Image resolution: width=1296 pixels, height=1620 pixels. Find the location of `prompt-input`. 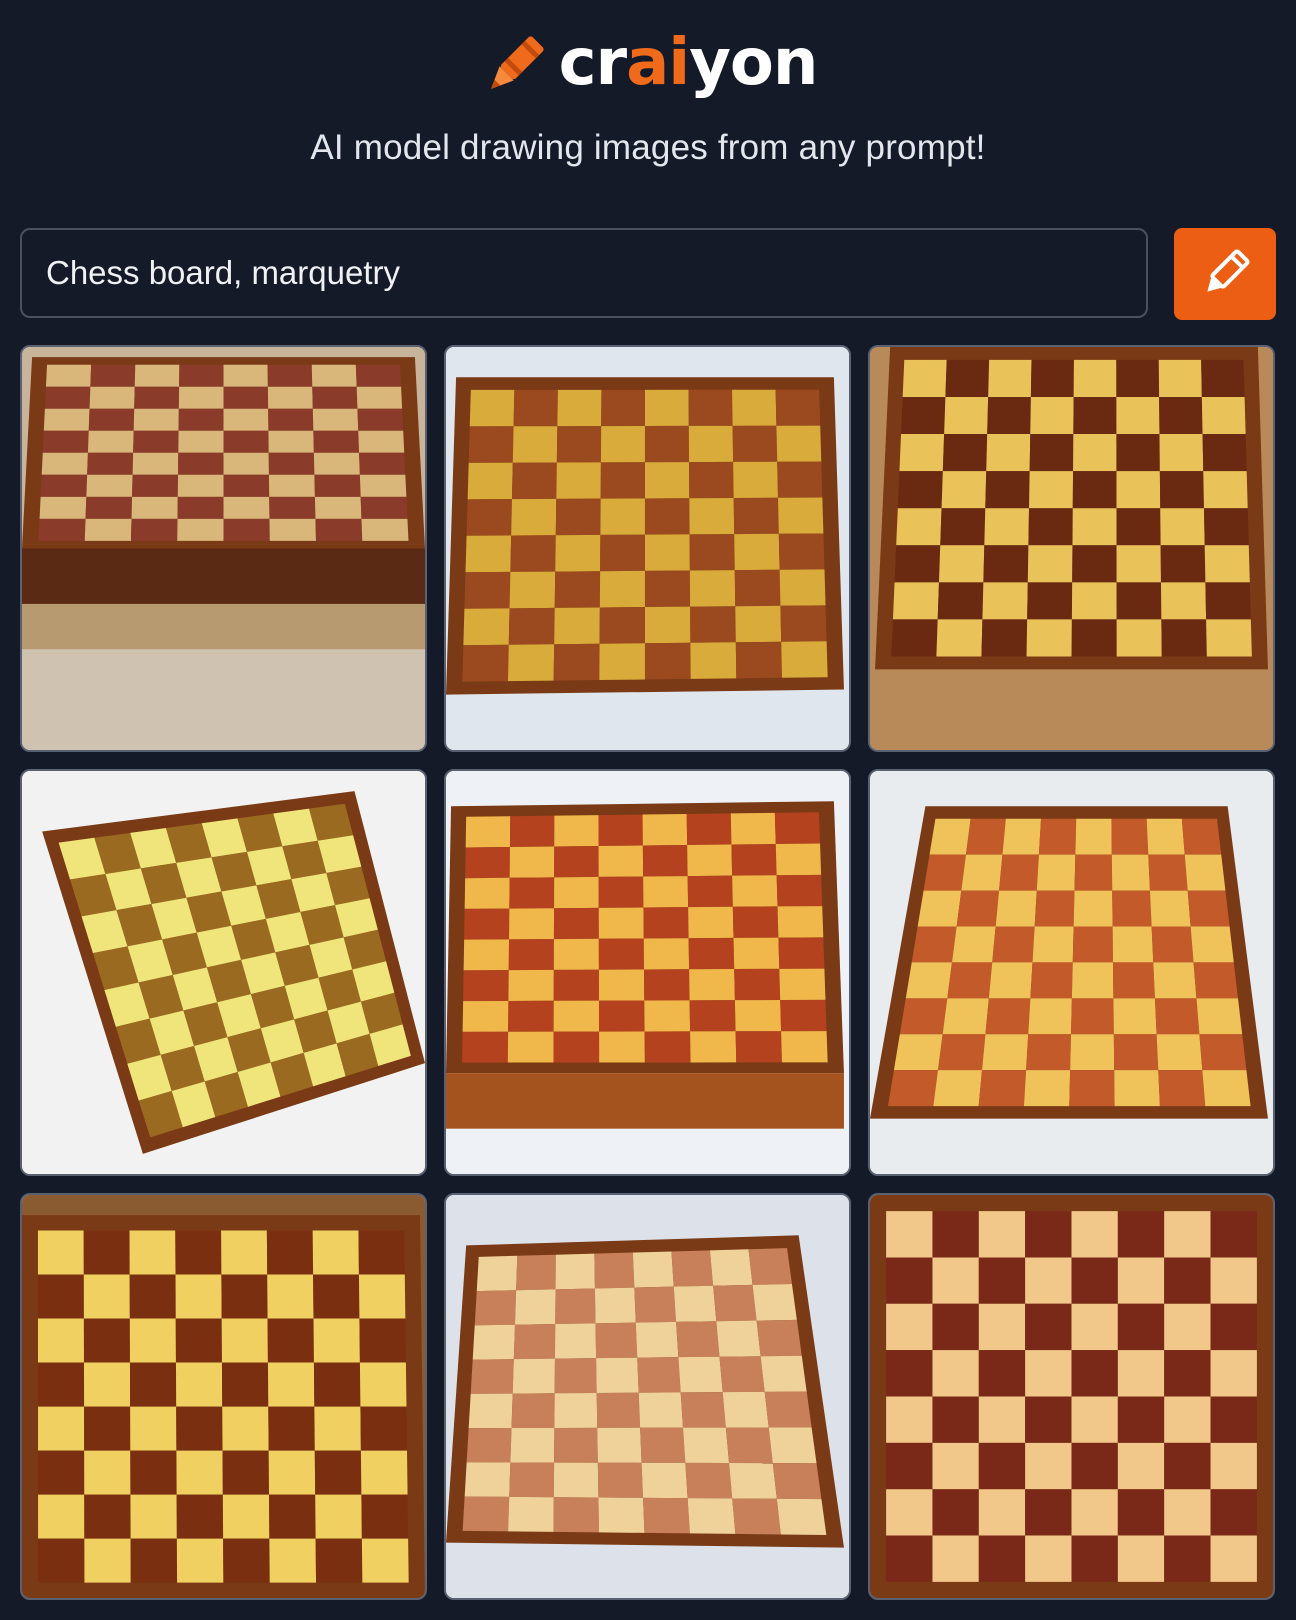

prompt-input is located at coordinates (584, 273).